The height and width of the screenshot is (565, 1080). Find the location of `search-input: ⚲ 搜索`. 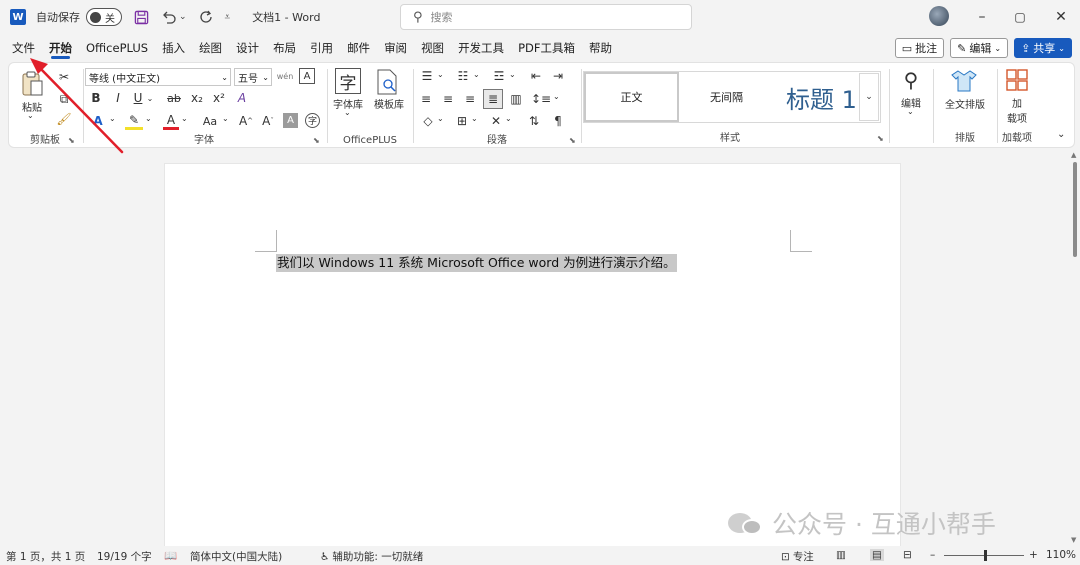

search-input: ⚲ 搜索 is located at coordinates (546, 17).